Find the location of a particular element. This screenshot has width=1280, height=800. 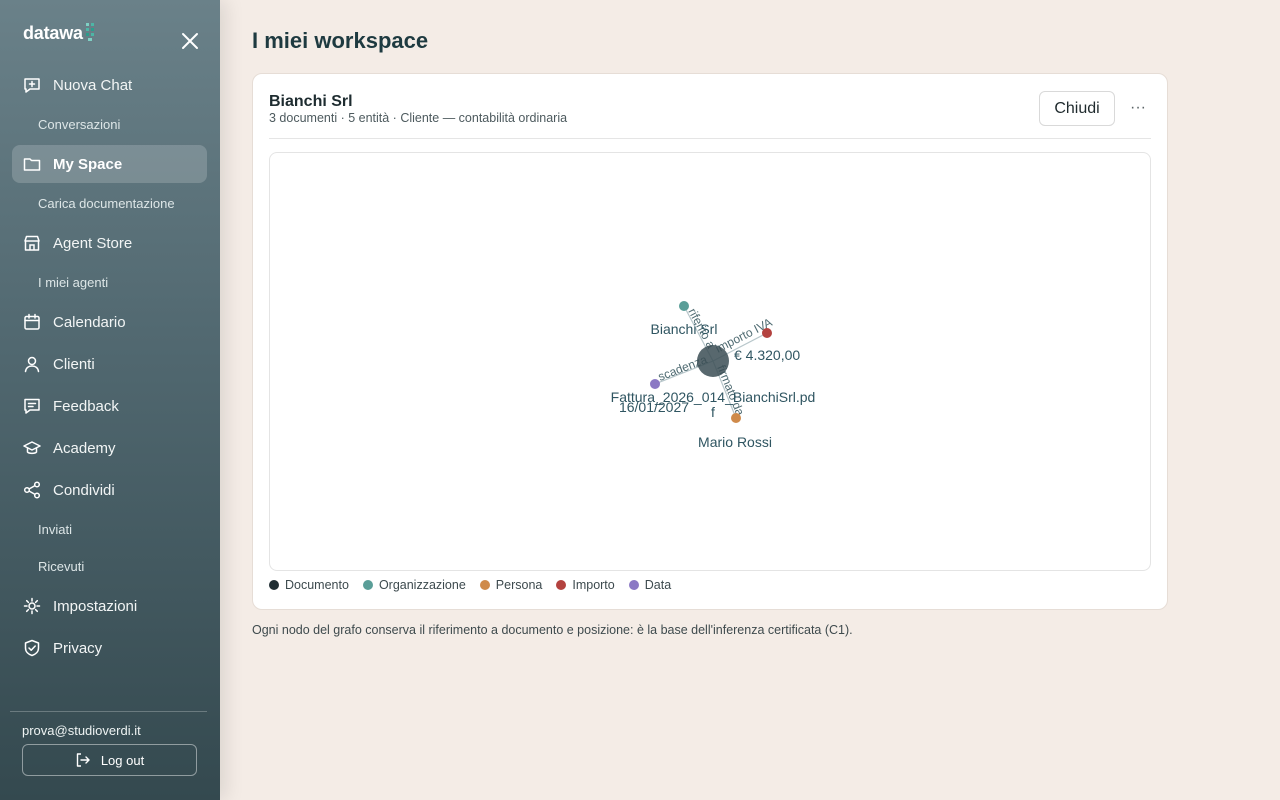

legend-item-documento: Documento is located at coordinates (309, 585).